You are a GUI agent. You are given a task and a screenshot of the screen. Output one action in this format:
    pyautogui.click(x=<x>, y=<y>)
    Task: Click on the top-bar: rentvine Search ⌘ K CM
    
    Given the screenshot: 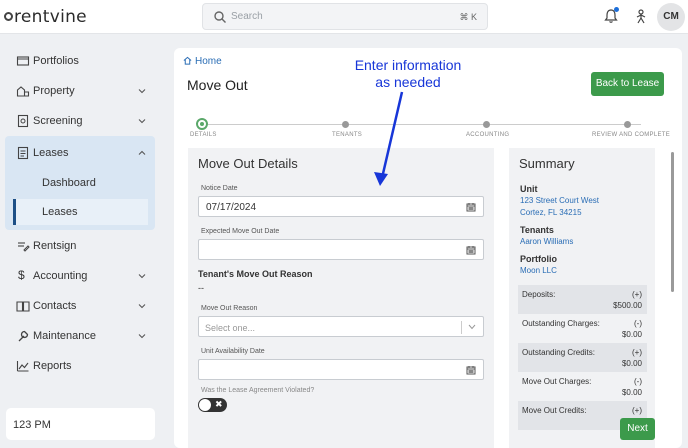 What is the action you would take?
    pyautogui.click(x=344, y=17)
    